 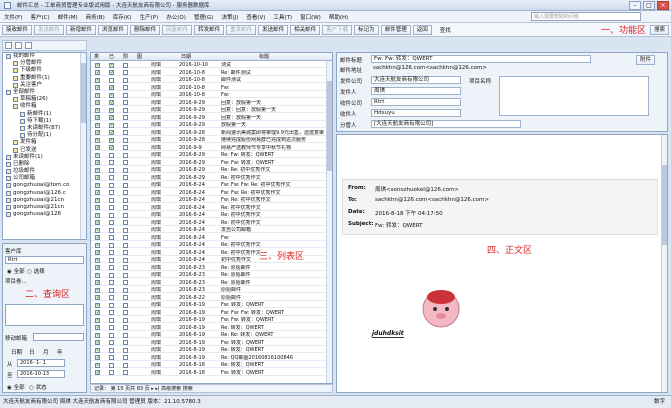 I want to click on table-row: 周琪 2016-10-8 Fw:, so click(x=211, y=88).